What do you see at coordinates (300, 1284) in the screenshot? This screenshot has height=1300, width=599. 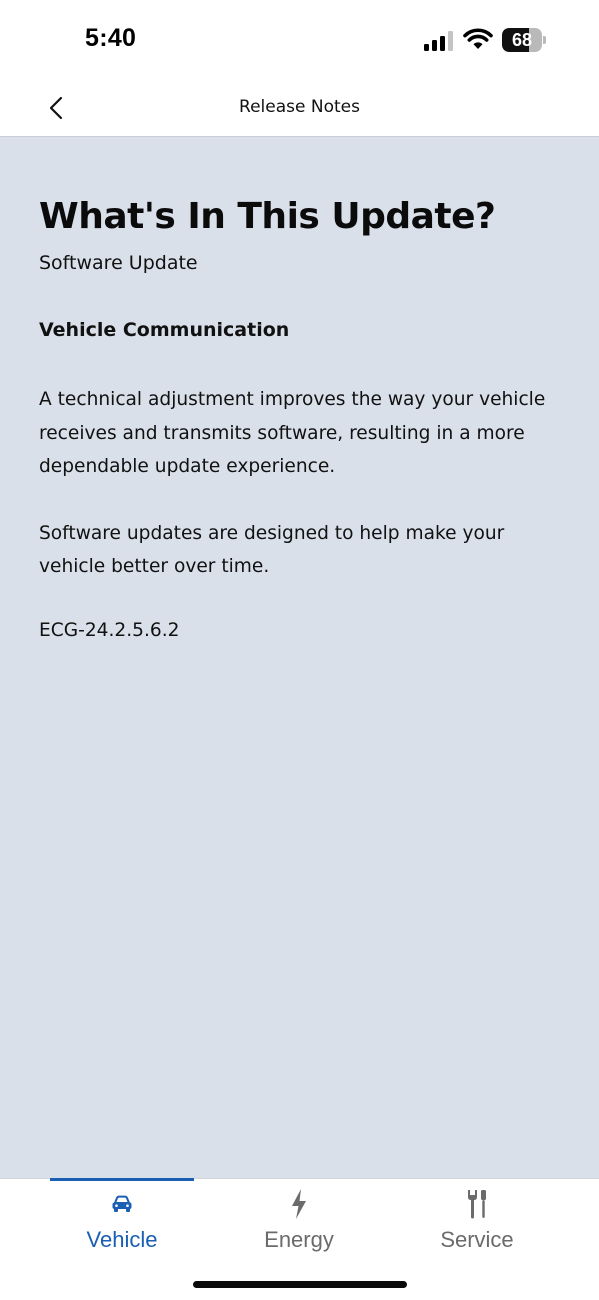 I see `home-indicator` at bounding box center [300, 1284].